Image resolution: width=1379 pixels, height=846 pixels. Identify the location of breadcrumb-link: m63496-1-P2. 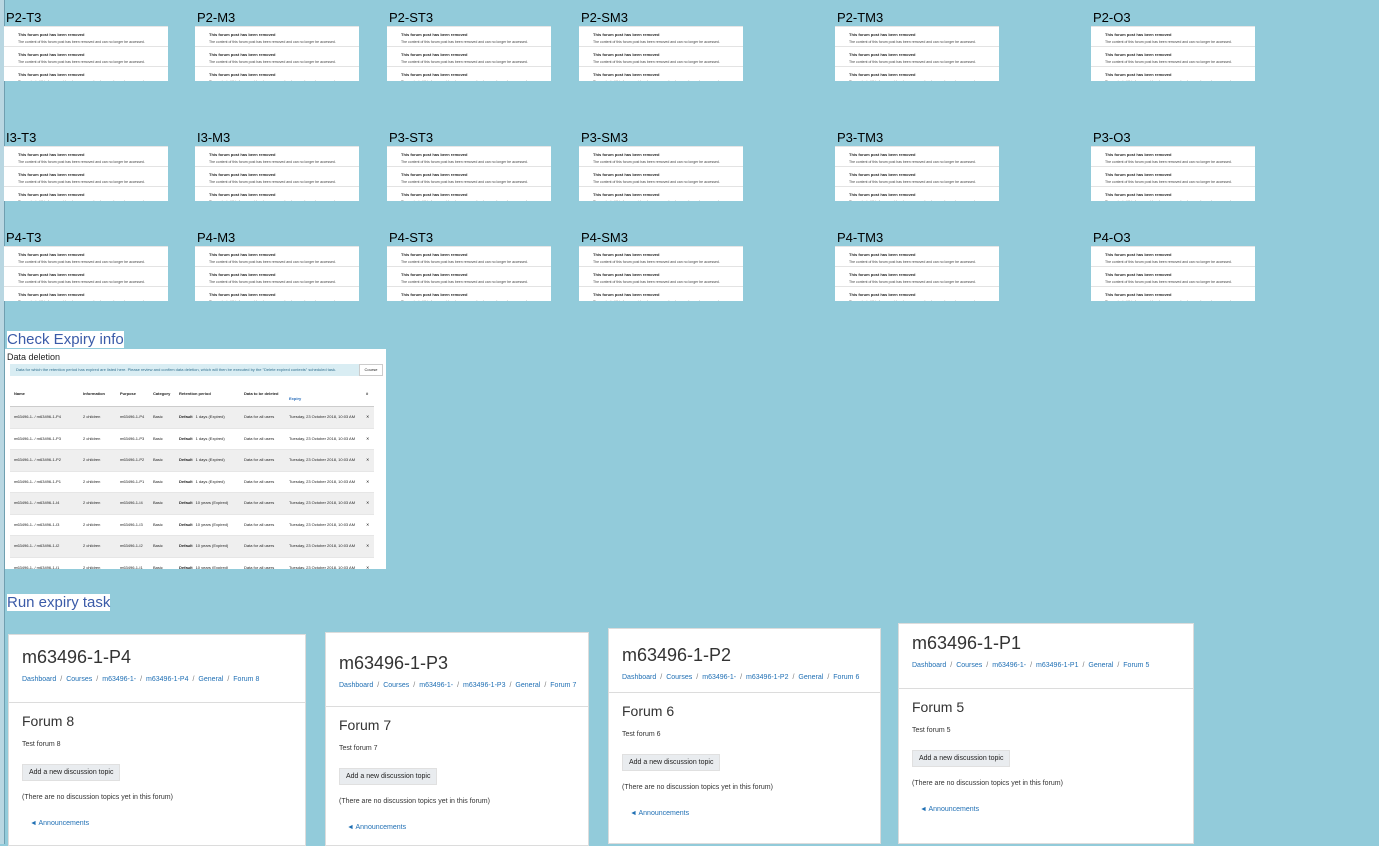
(767, 677).